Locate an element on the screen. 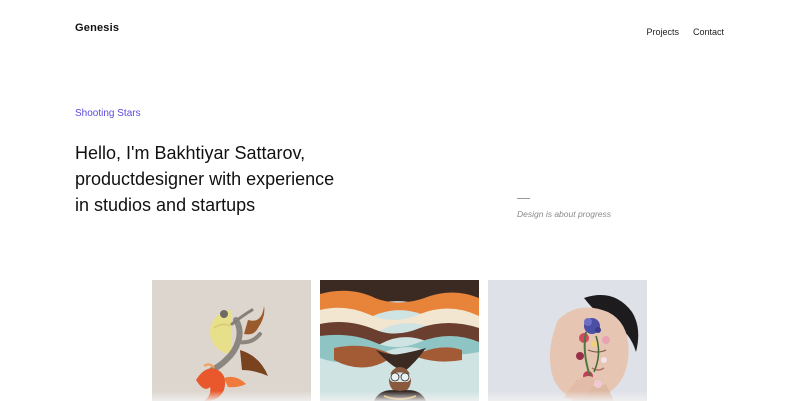 This screenshot has height=401, width=800. main-nav: Projects Contact is located at coordinates (685, 32).